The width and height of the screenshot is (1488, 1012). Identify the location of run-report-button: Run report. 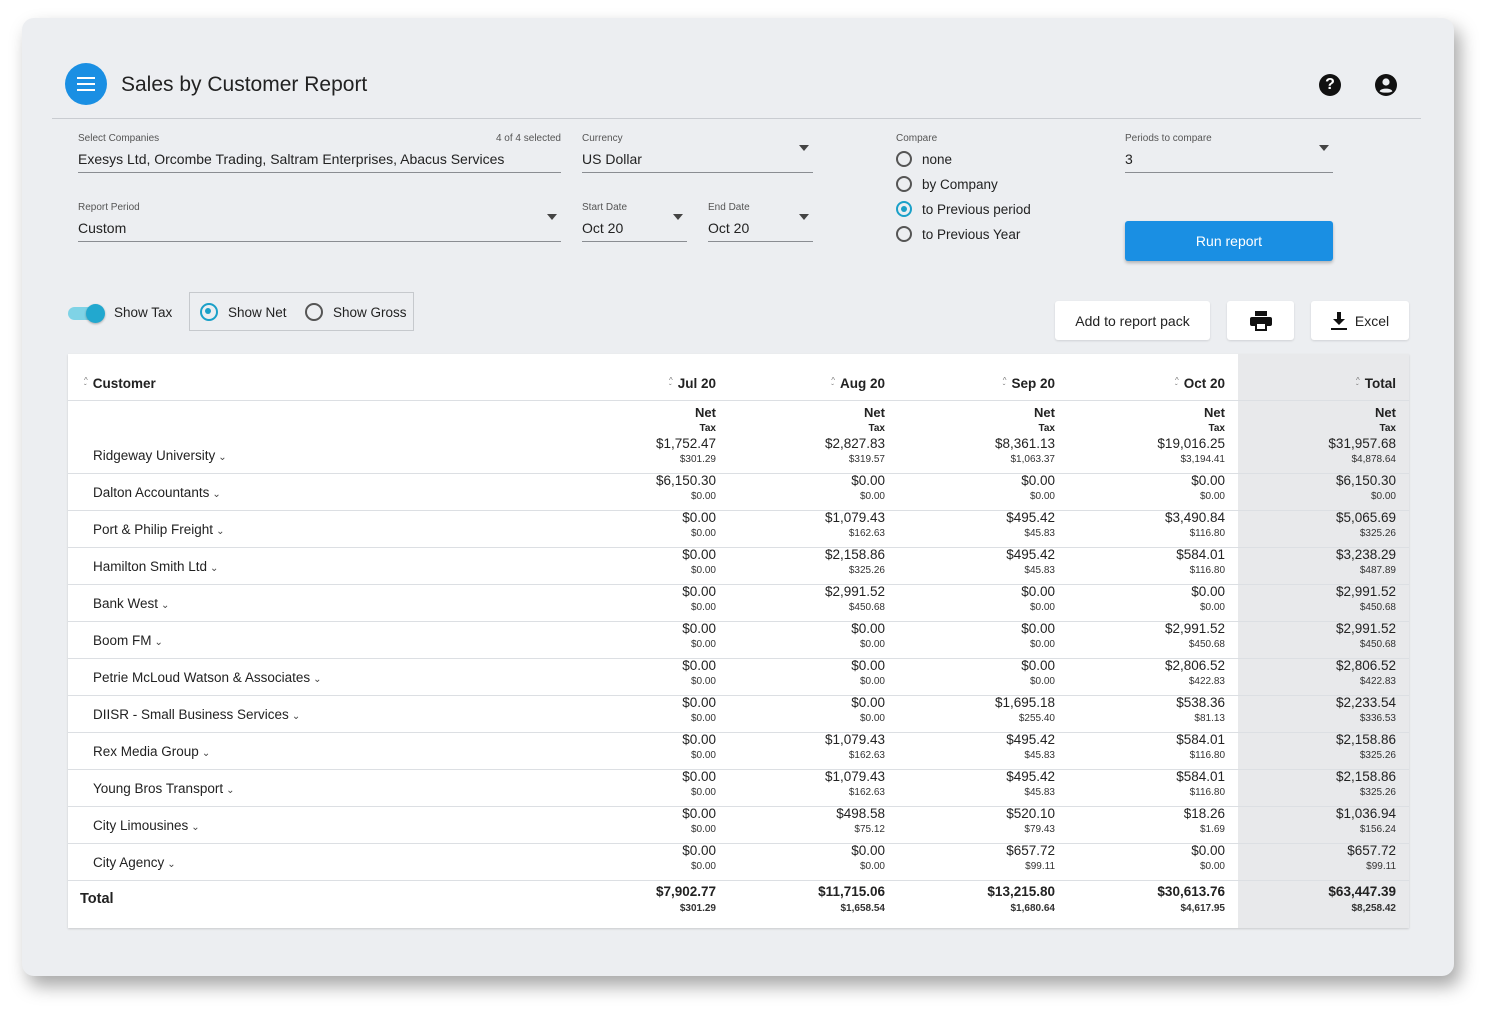
(1229, 241).